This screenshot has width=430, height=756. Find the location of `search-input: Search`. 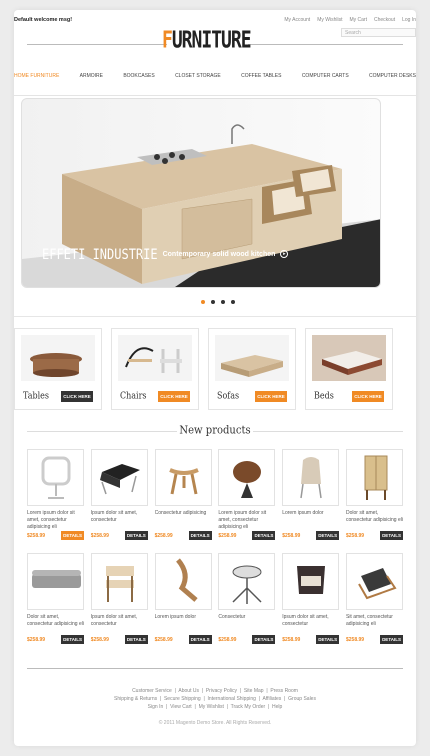

search-input: Search is located at coordinates (378, 32).